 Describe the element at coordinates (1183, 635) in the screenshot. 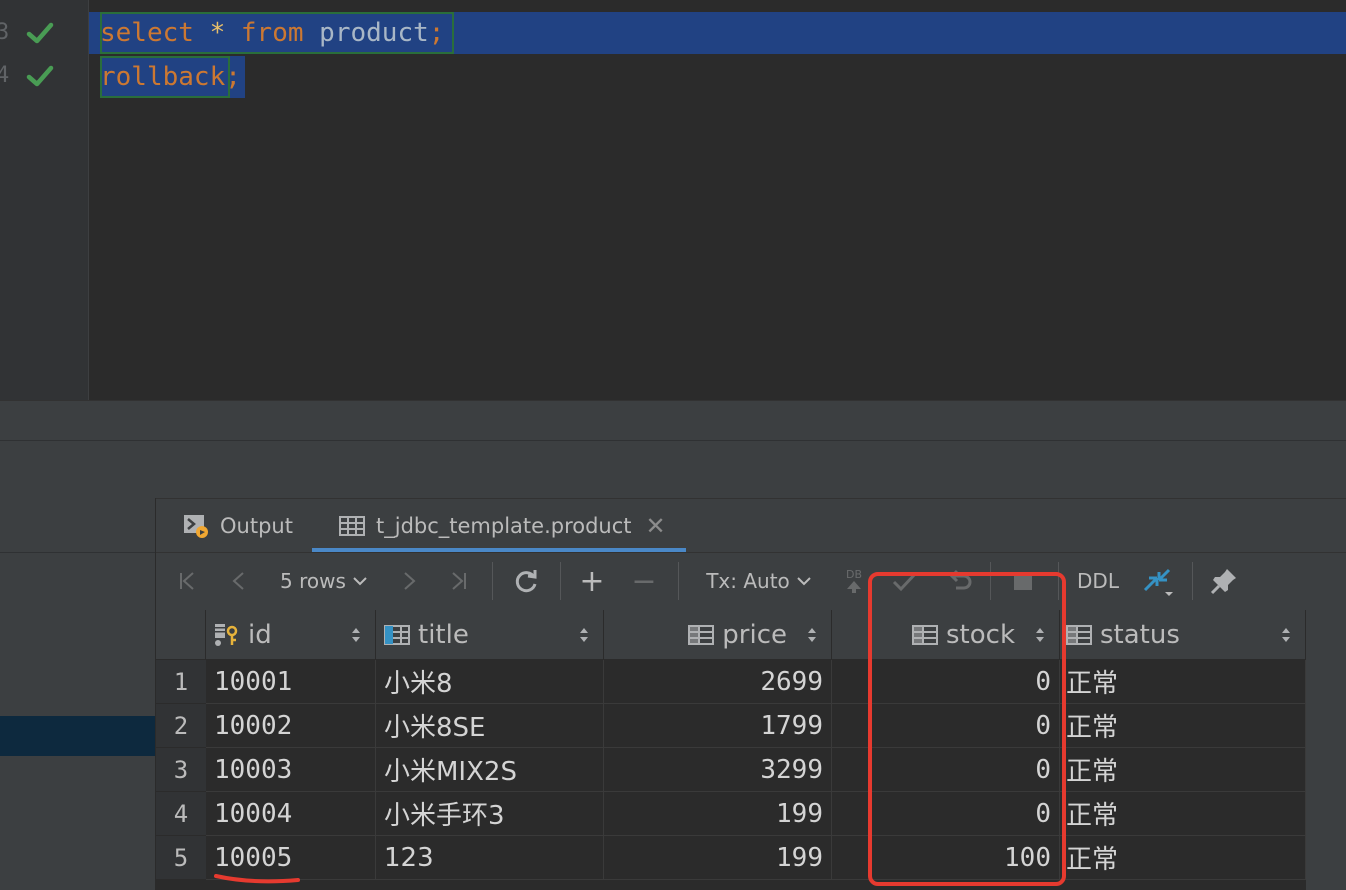

I see `column-header-status: status` at that location.